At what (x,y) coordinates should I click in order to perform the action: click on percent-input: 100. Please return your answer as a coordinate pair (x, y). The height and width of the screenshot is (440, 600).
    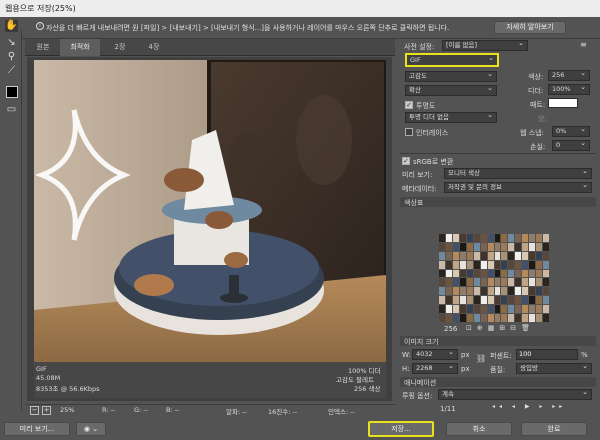
    Looking at the image, I should click on (547, 354).